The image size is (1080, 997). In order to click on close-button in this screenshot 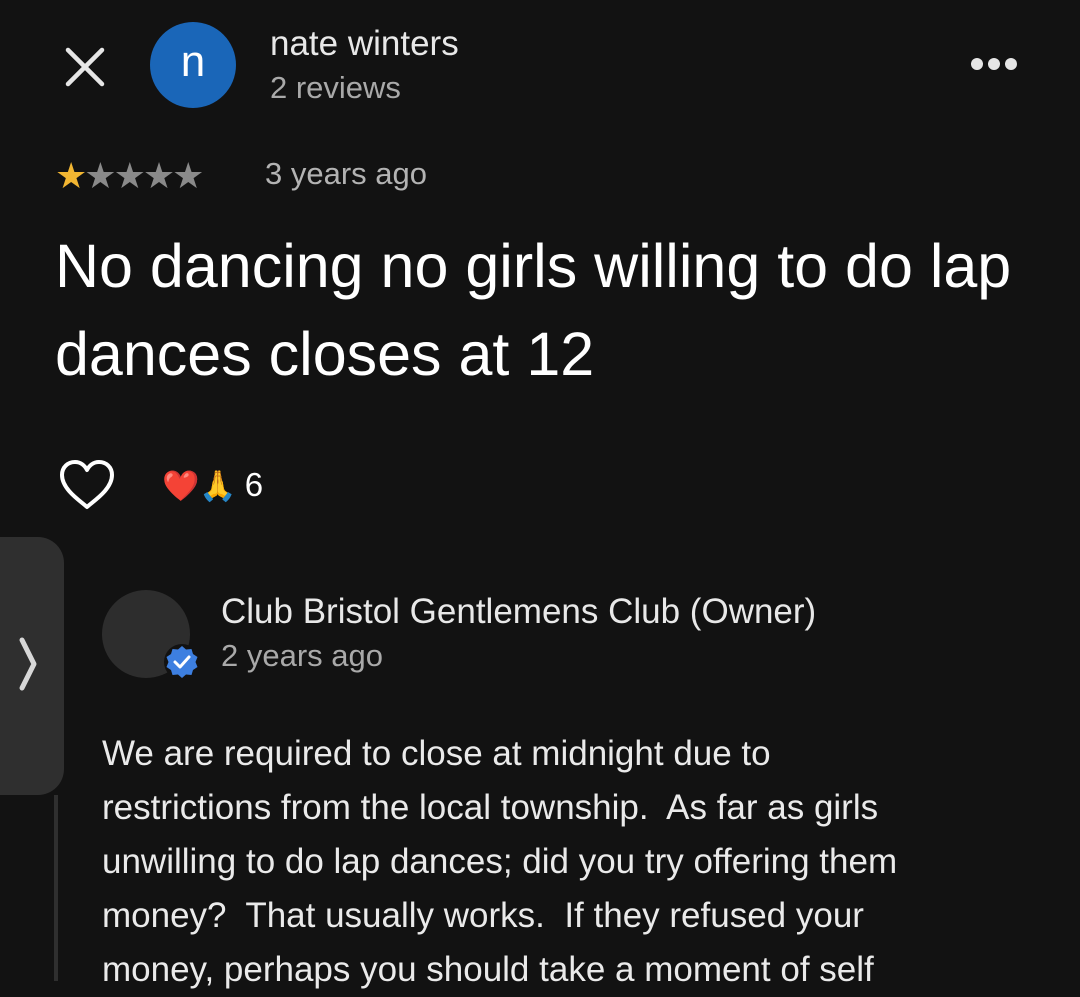, I will do `click(85, 67)`.